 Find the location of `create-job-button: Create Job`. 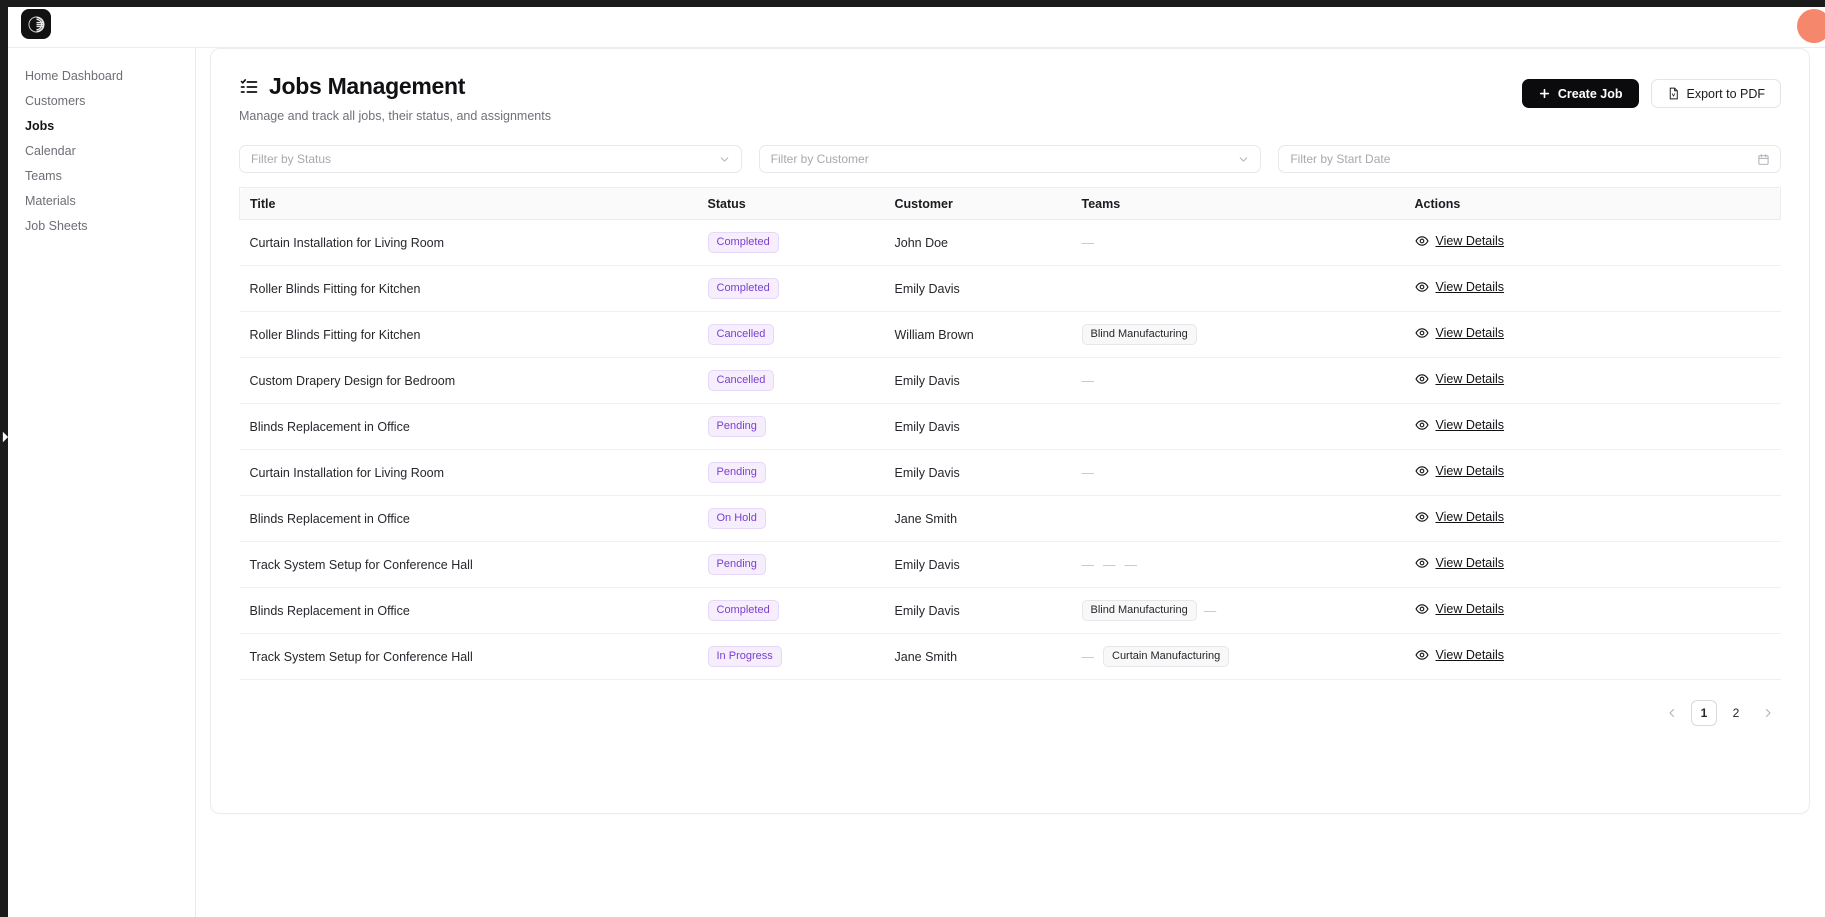

create-job-button: Create Job is located at coordinates (1580, 93).